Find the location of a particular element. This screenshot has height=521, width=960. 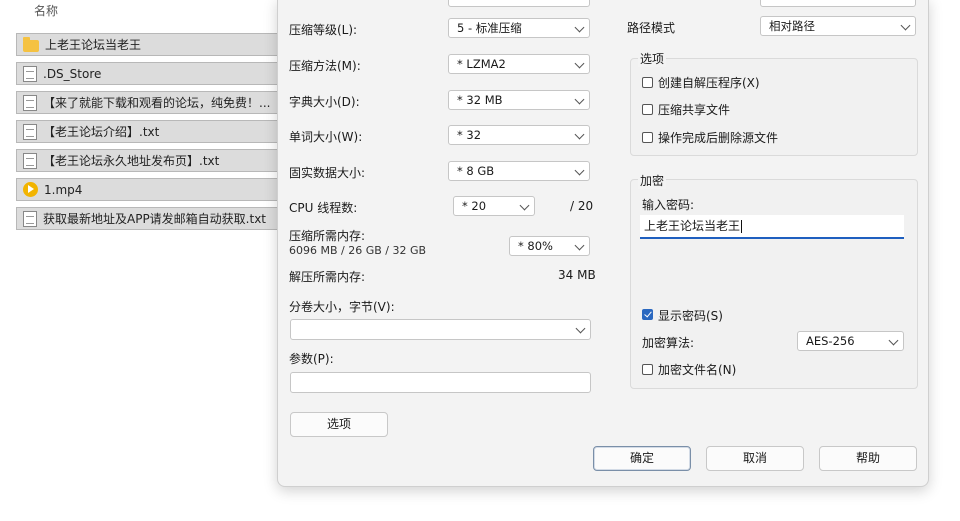

word-size-value: * 32 is located at coordinates (469, 135).